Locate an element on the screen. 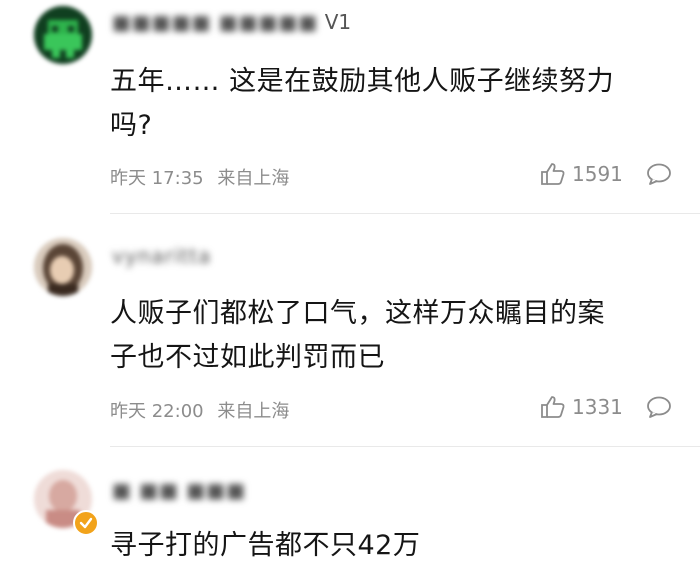 This screenshot has width=700, height=577. photo-avatar-icon is located at coordinates (63, 267).